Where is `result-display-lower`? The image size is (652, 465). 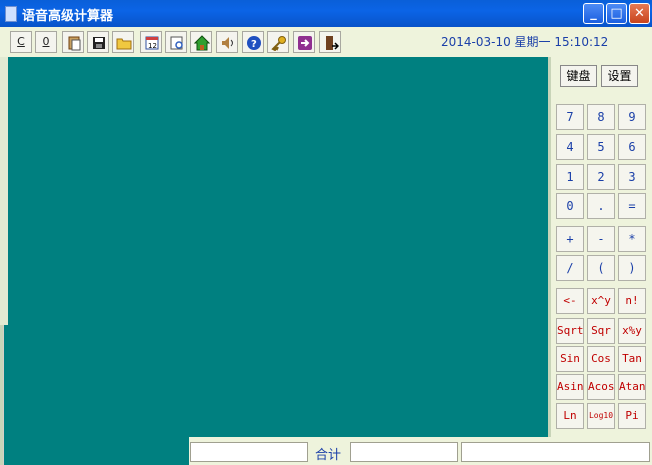 result-display-lower is located at coordinates (96, 395).